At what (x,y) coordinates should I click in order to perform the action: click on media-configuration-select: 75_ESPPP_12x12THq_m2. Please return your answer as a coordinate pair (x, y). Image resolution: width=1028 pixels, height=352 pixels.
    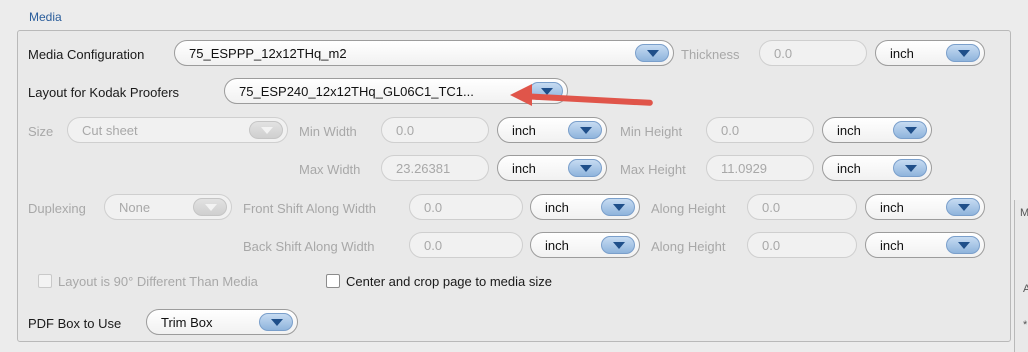
    Looking at the image, I should click on (424, 53).